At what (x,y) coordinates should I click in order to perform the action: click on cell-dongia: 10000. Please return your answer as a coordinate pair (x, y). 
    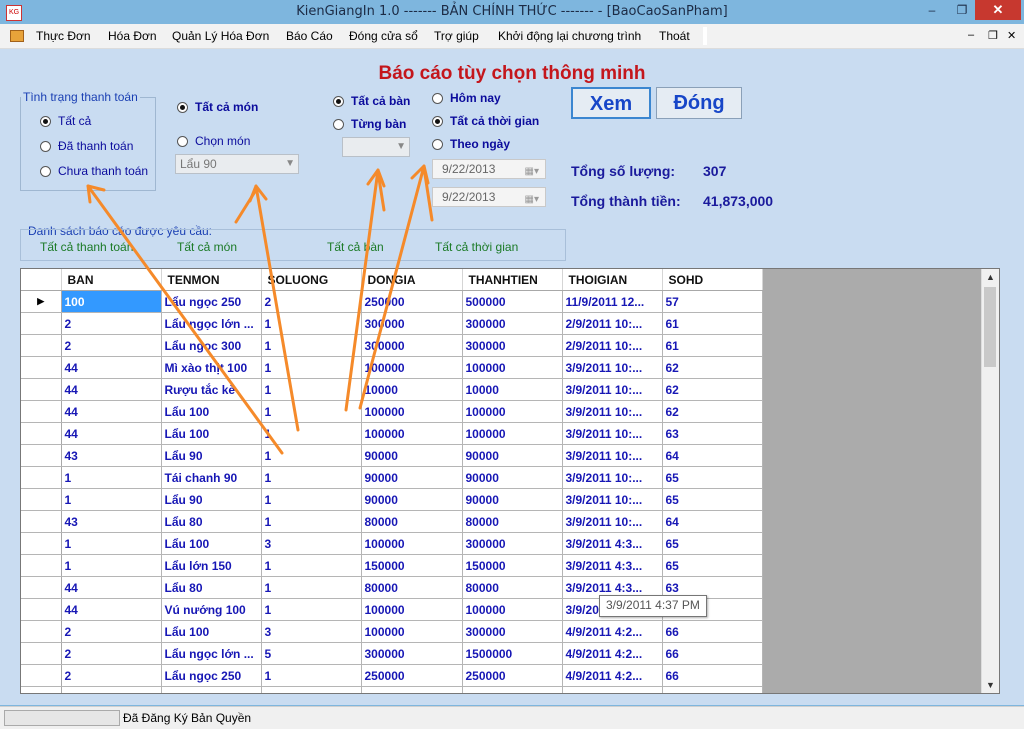
    Looking at the image, I should click on (412, 389).